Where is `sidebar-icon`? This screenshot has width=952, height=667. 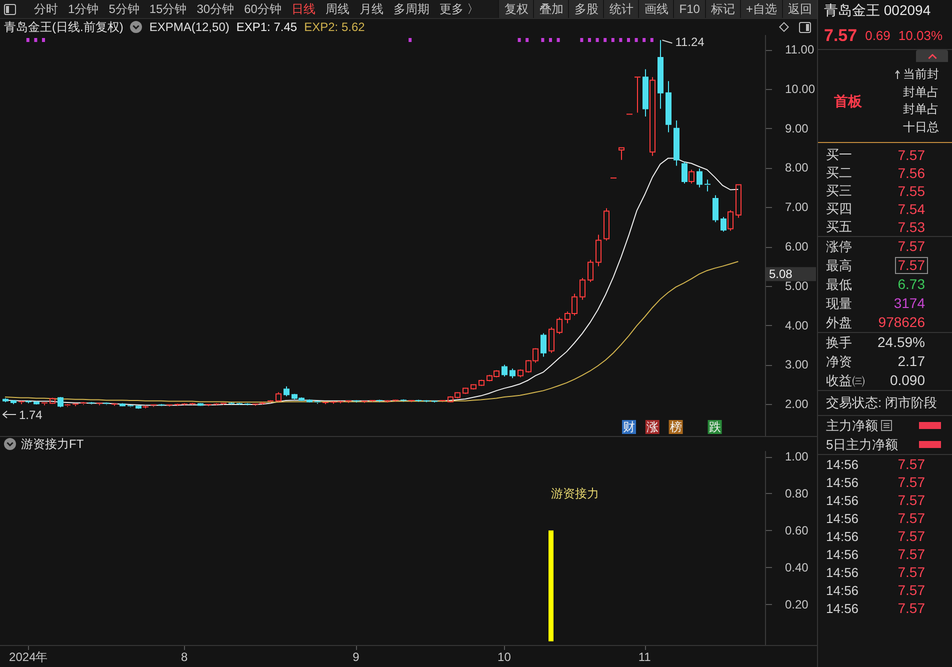
sidebar-icon is located at coordinates (805, 27).